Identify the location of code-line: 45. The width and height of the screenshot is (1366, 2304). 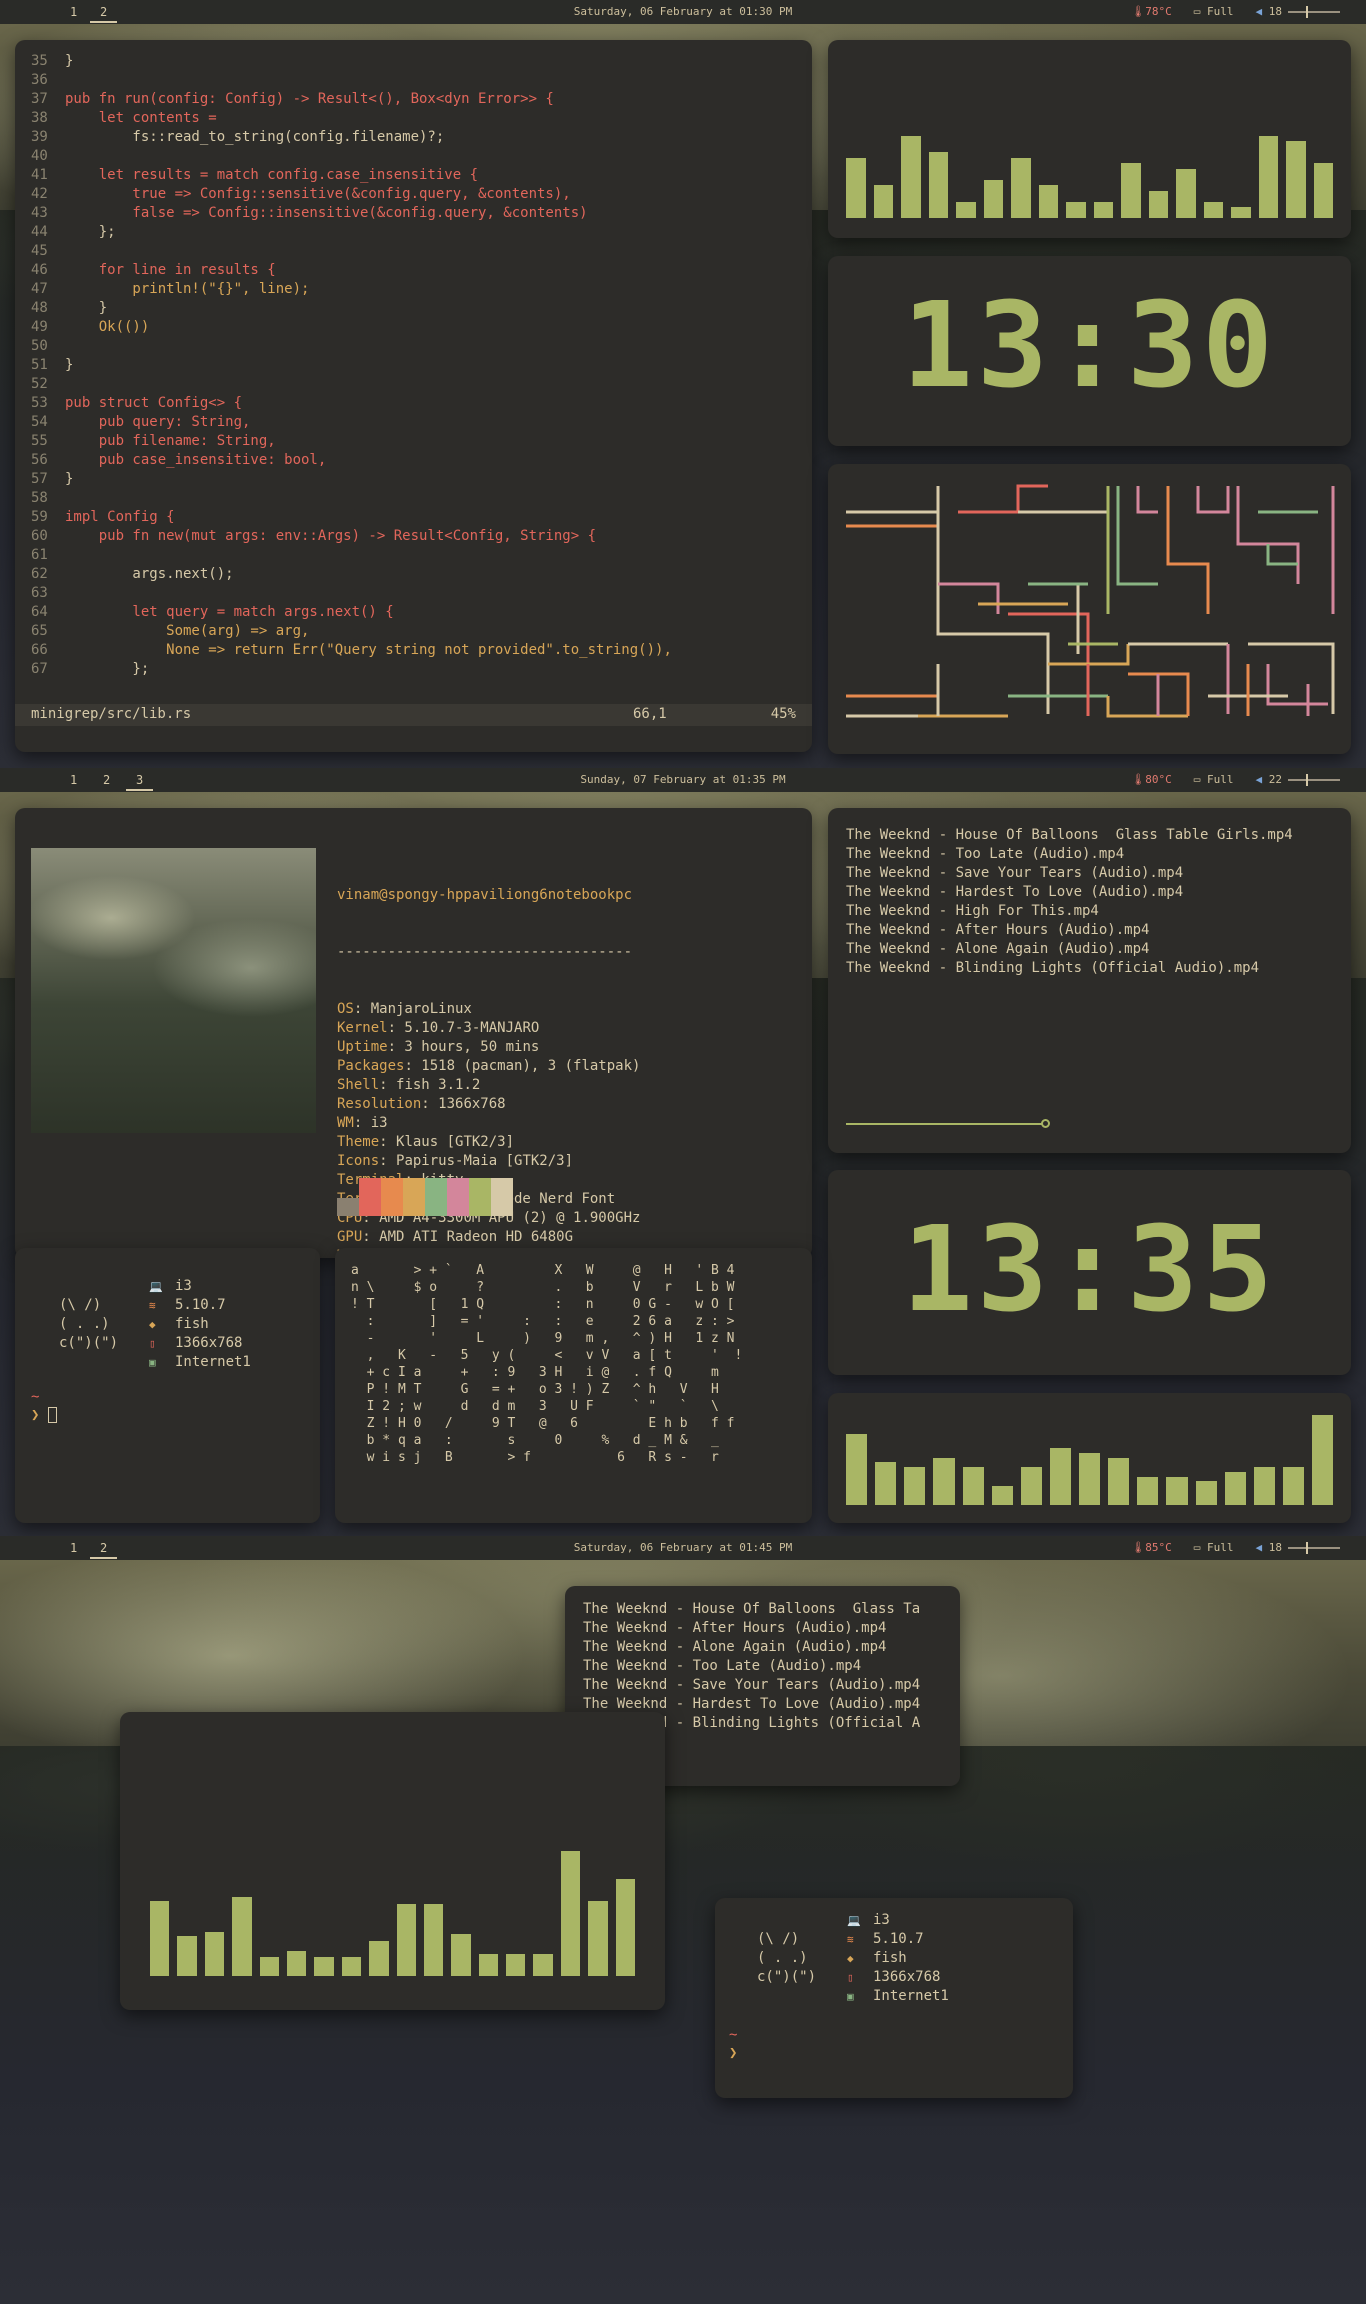
(421, 251).